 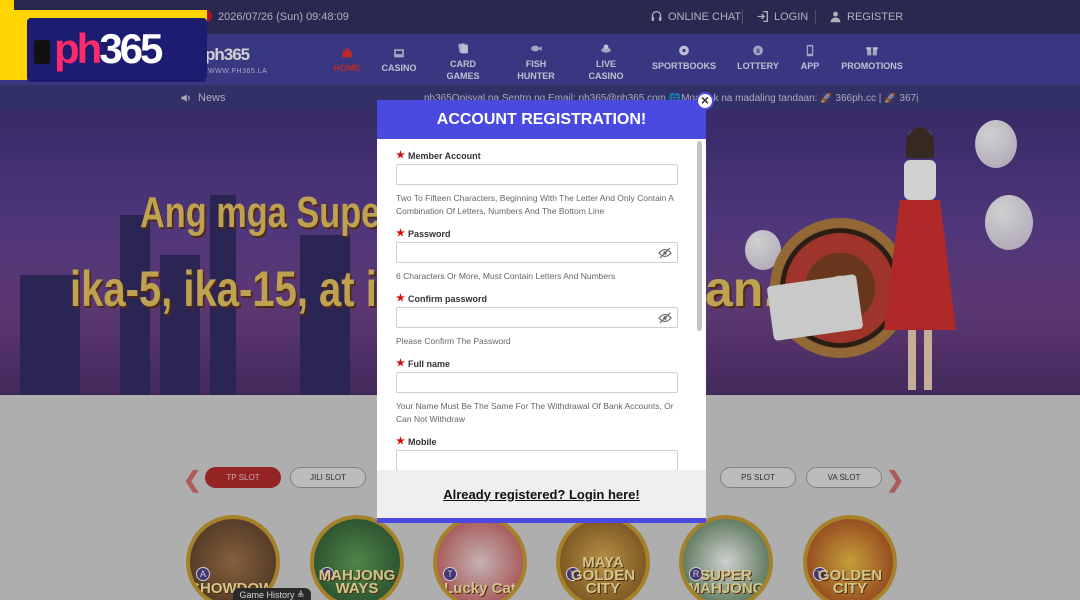 I want to click on logo-text-b: 365, so click(x=131, y=48).